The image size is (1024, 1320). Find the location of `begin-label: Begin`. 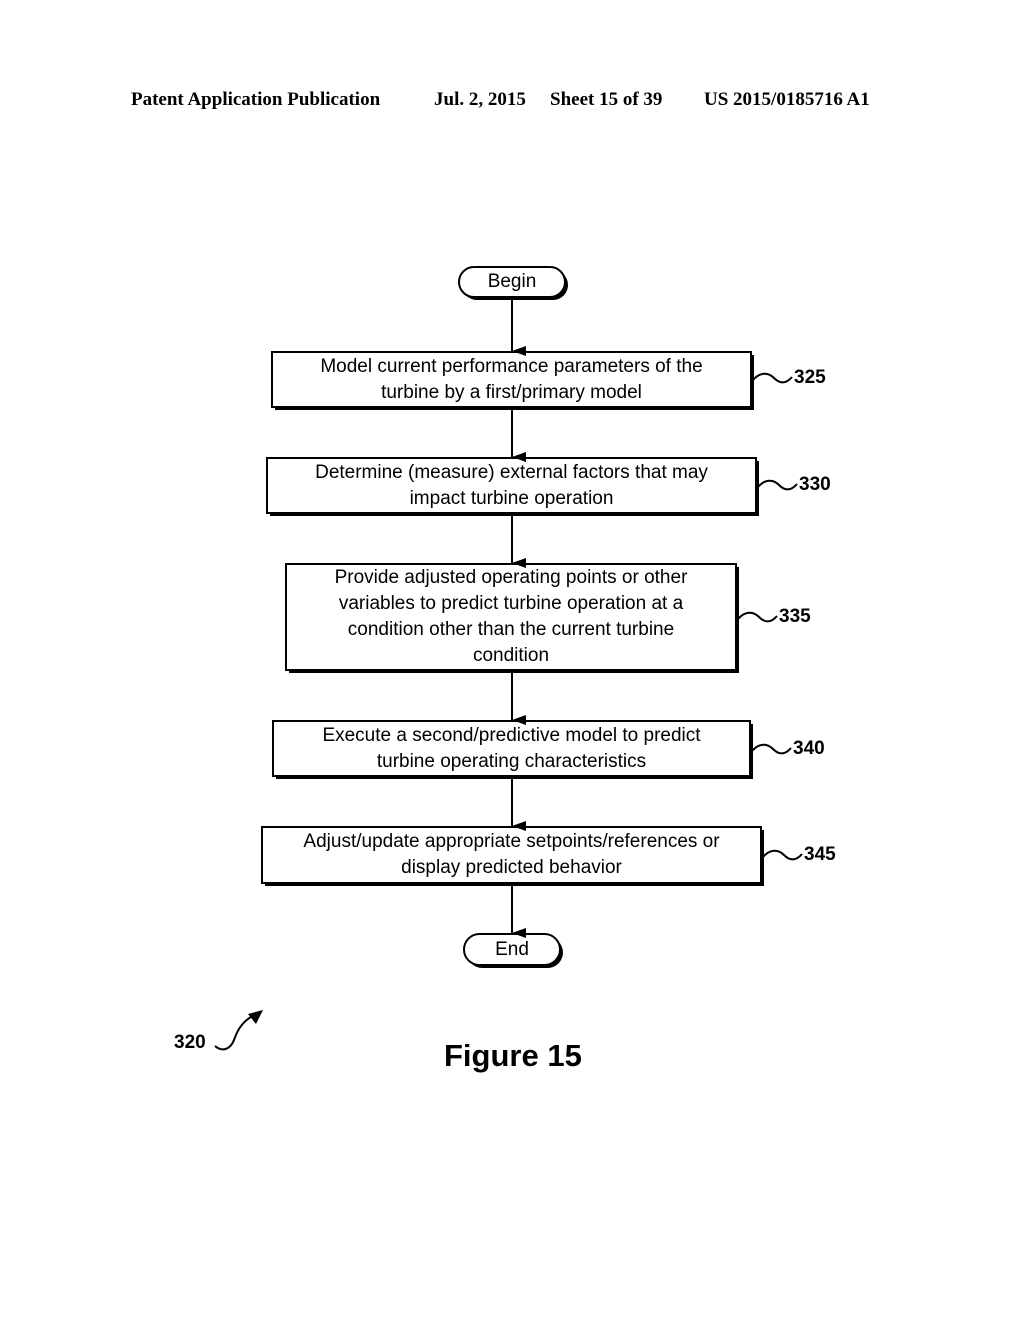

begin-label: Begin is located at coordinates (512, 281).